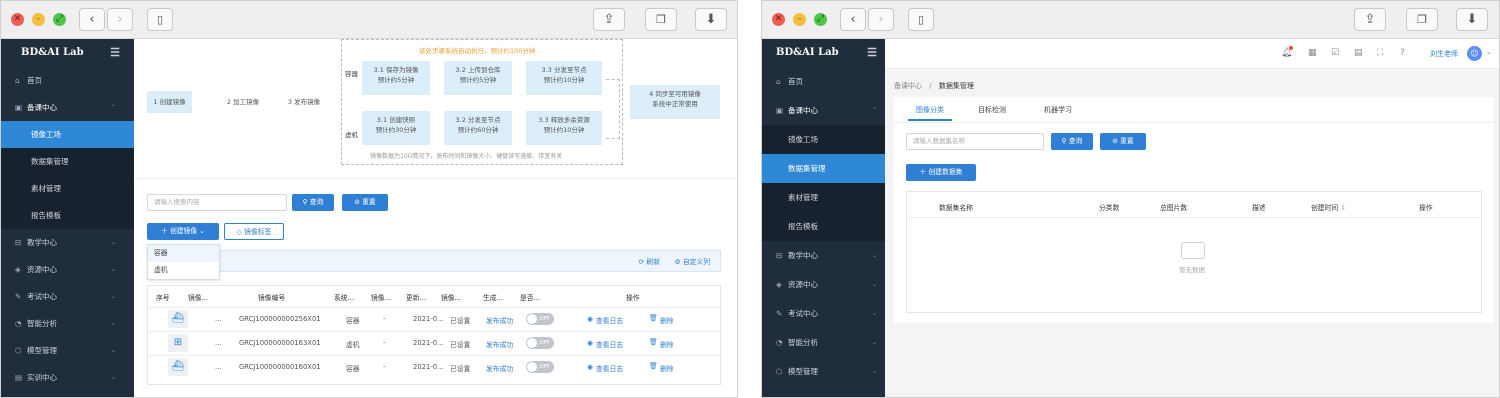 The height and width of the screenshot is (398, 1500). Describe the element at coordinates (254, 231) in the screenshot. I see `image-tags-button: ◇ 镜像标签` at that location.